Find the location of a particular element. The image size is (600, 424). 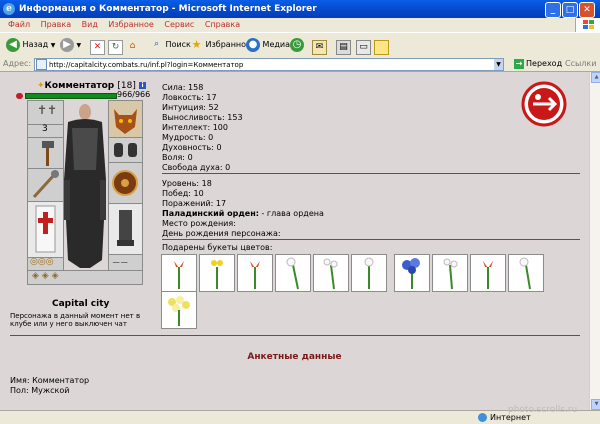

edit-icon: ▭ is located at coordinates (363, 47).